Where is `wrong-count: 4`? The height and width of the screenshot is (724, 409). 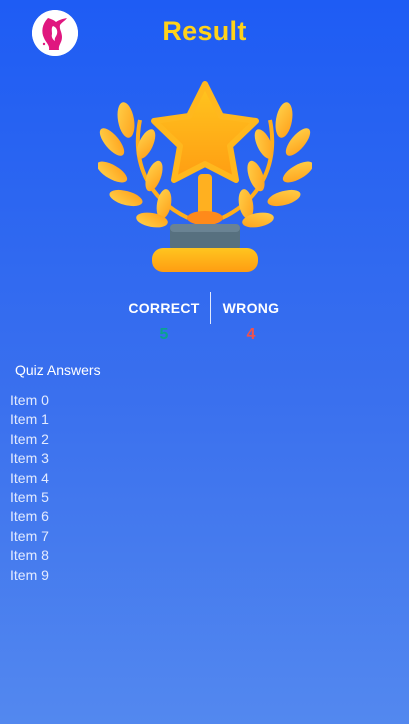 wrong-count: 4 is located at coordinates (251, 334).